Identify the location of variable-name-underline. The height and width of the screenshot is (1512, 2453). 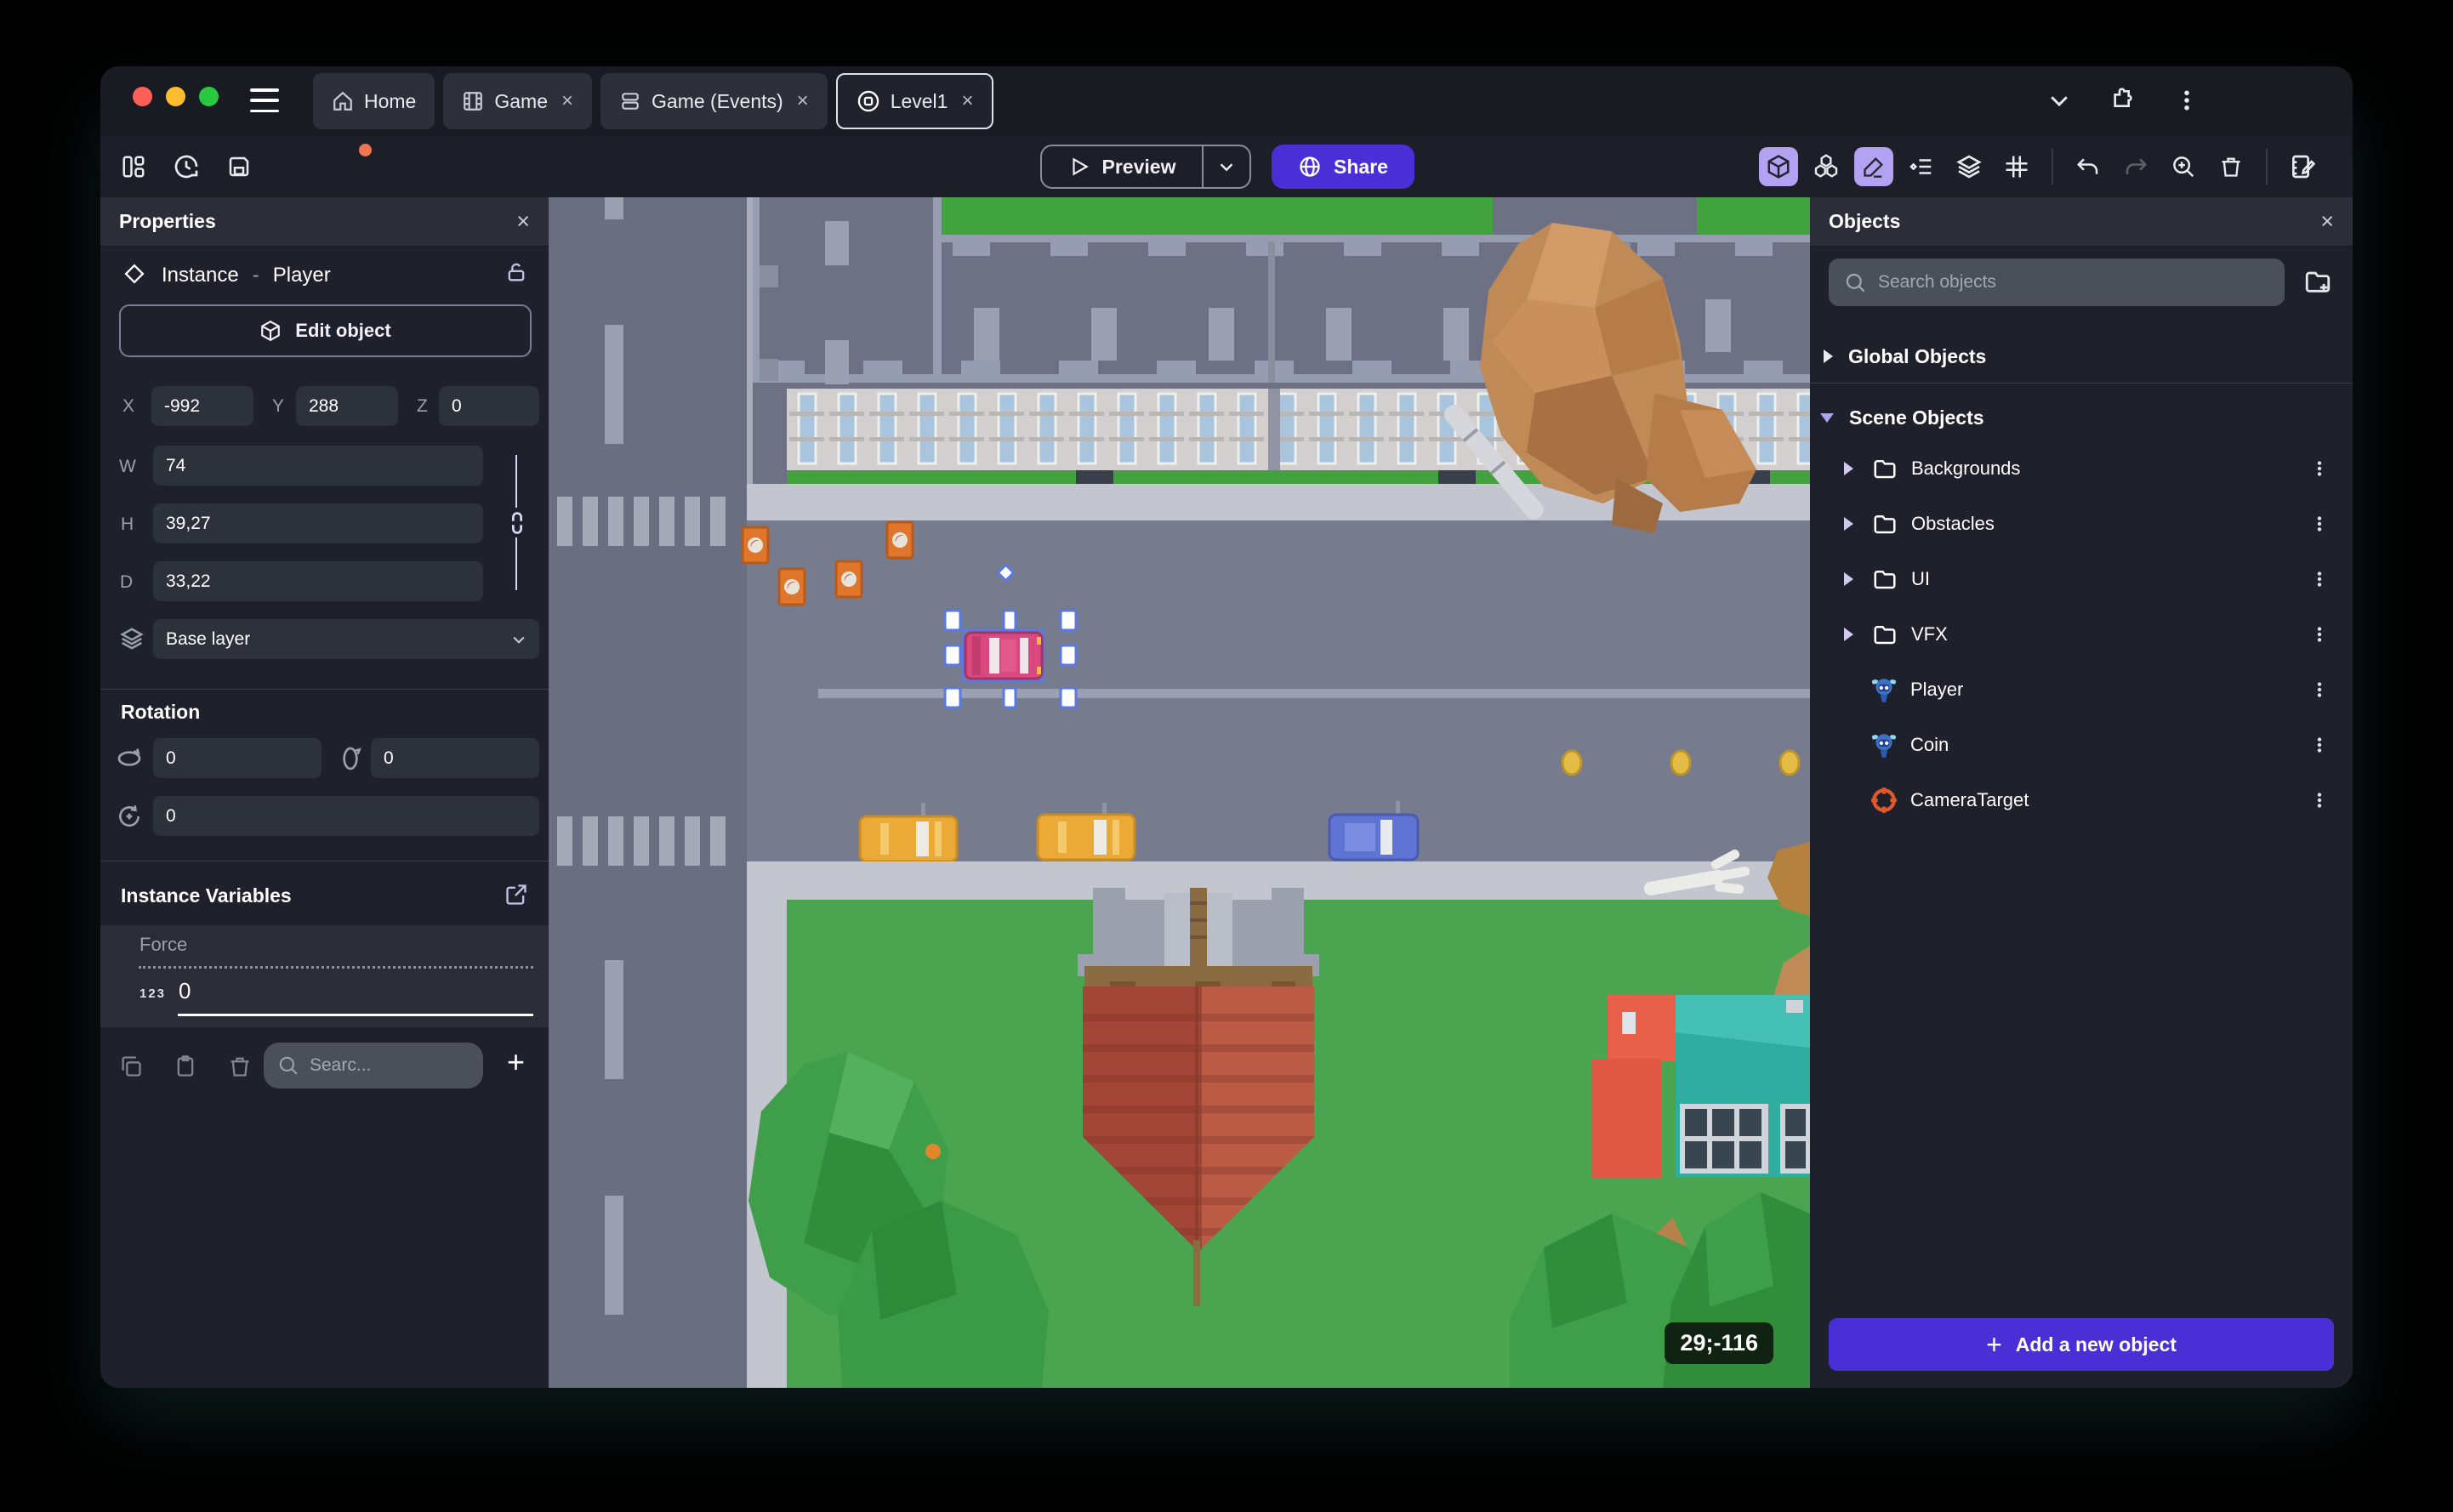
(336, 967).